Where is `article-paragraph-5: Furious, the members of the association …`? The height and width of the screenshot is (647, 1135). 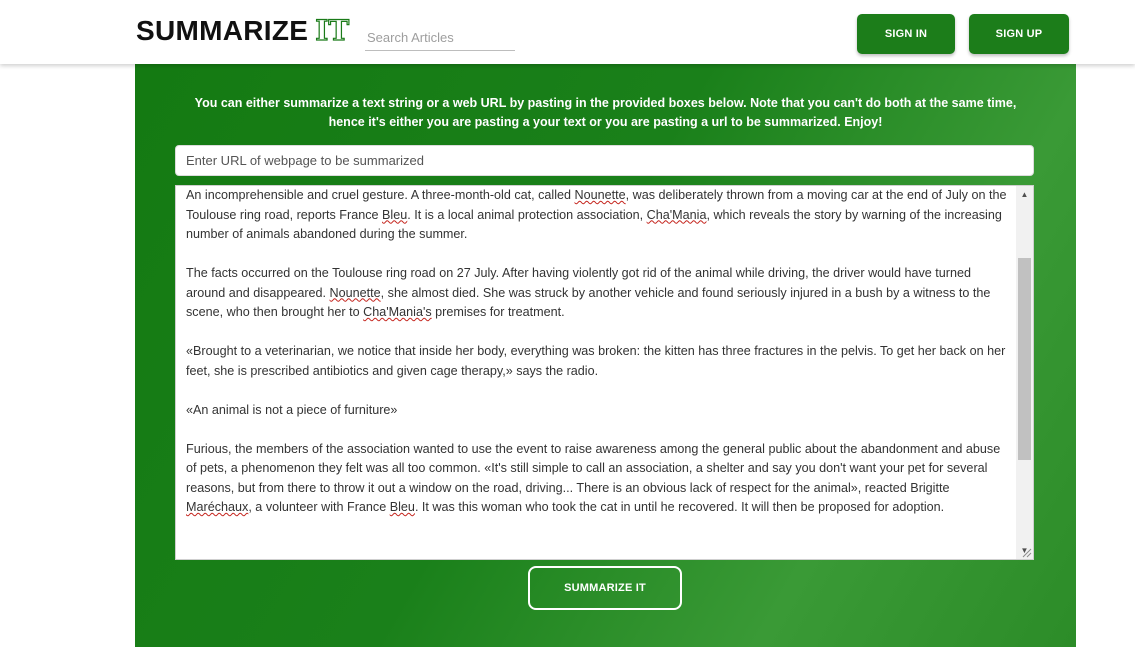
article-paragraph-5: Furious, the members of the association … is located at coordinates (593, 478).